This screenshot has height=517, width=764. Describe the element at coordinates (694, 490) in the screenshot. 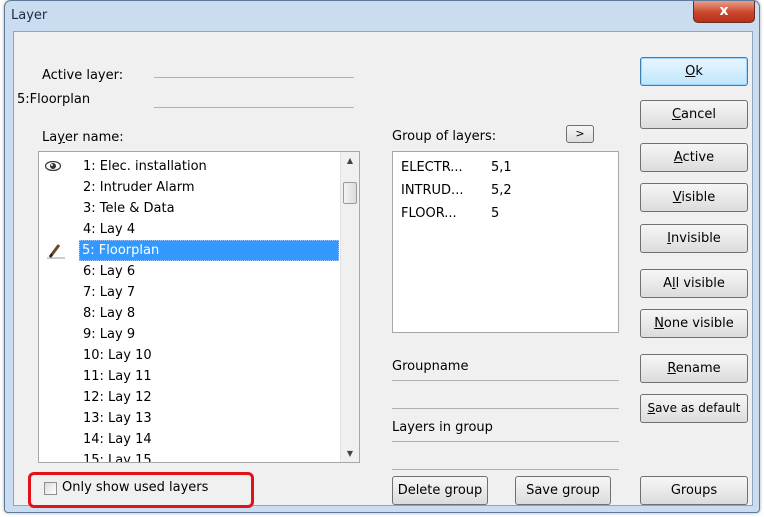

I see `groups-button: Groups` at that location.